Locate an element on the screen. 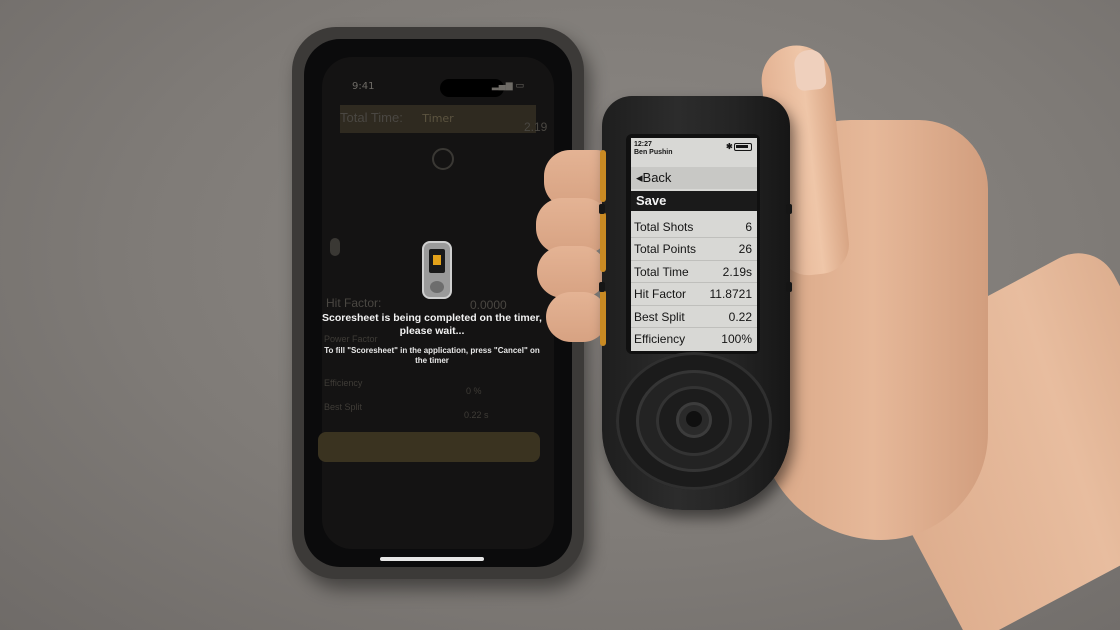  finger-ring is located at coordinates (572, 272).